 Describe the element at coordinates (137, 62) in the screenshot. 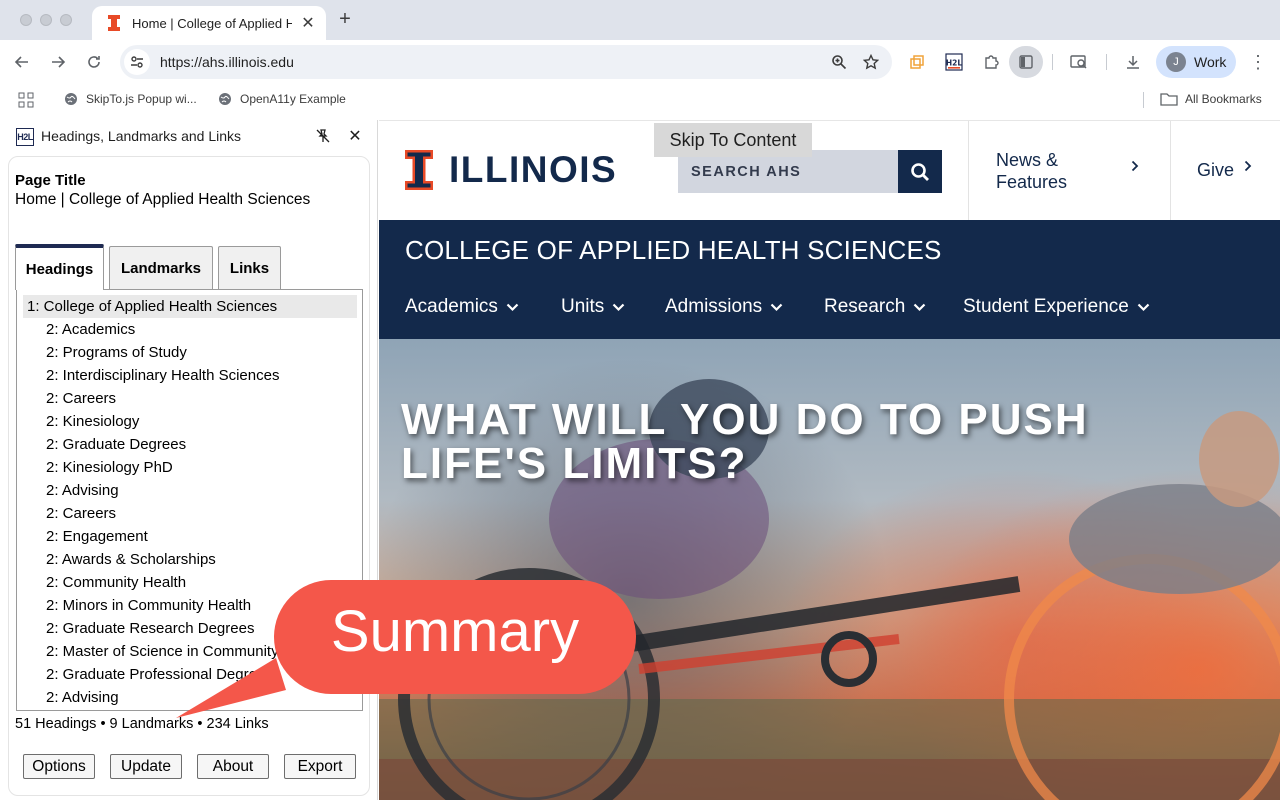

I see `site-settings-icon` at that location.